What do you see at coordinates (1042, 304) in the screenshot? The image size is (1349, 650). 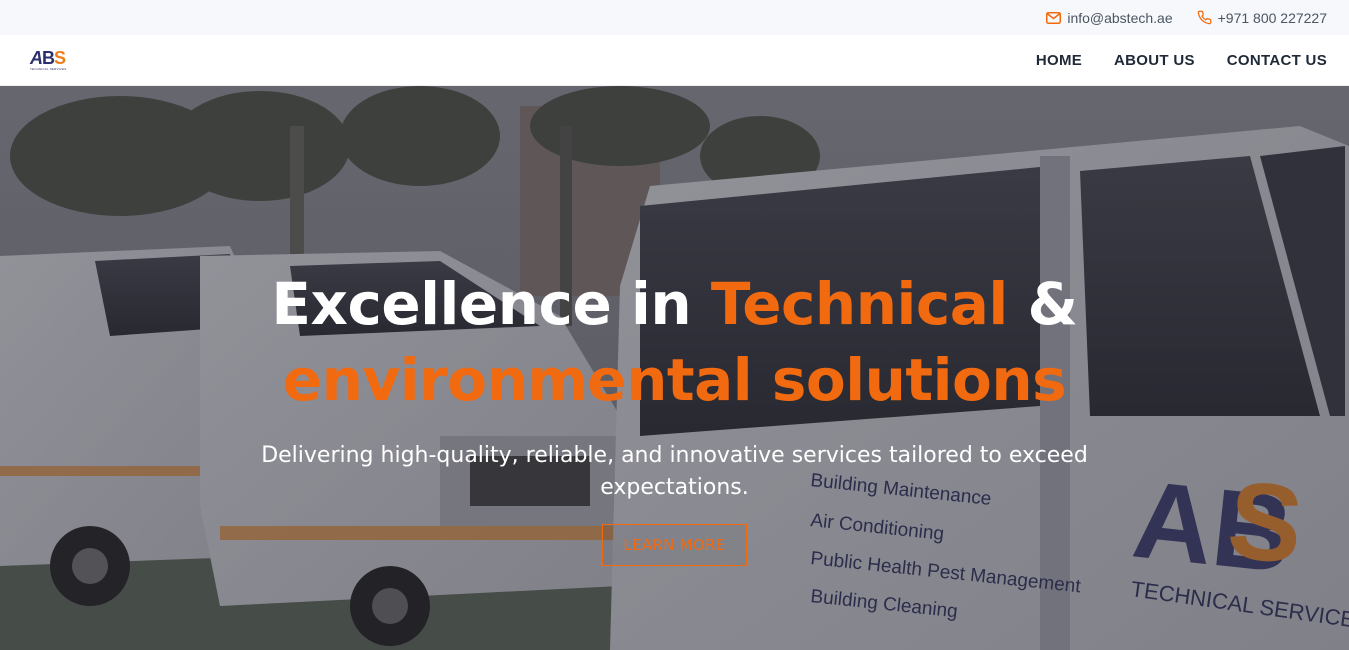 I see `hero-title-part2: &` at bounding box center [1042, 304].